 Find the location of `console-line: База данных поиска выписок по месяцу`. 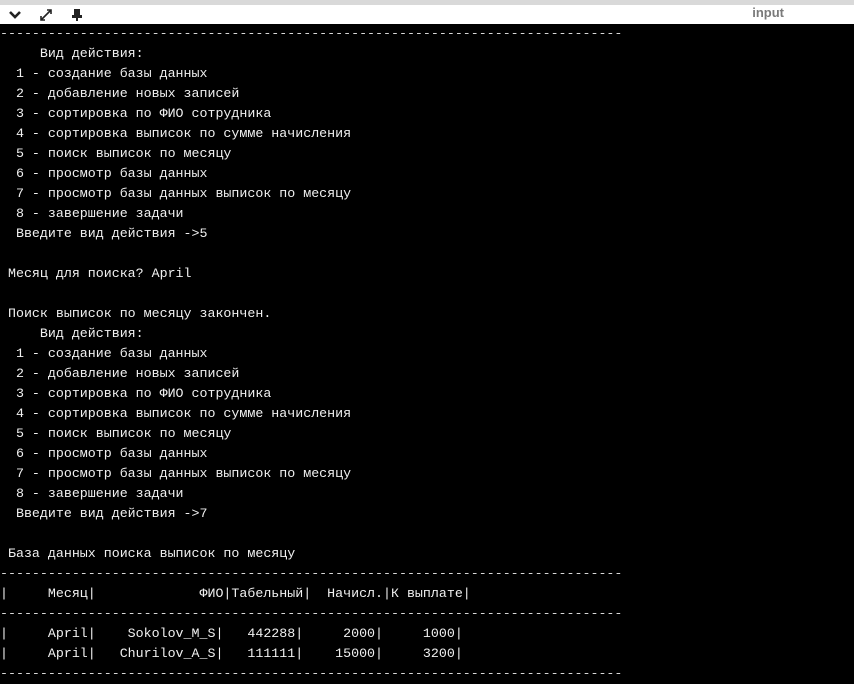

console-line: База данных поиска выписок по месяцу is located at coordinates (148, 553).